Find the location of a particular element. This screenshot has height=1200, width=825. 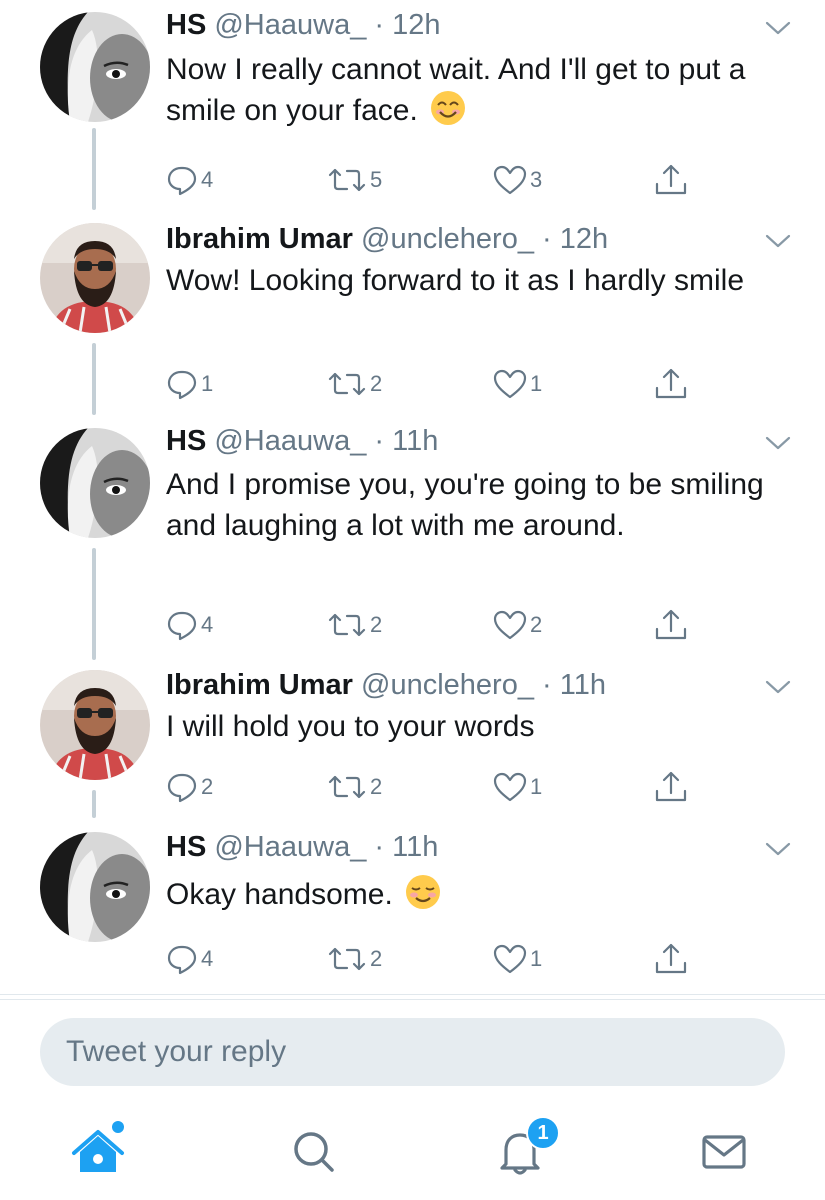

unread-dot is located at coordinates (118, 1127).